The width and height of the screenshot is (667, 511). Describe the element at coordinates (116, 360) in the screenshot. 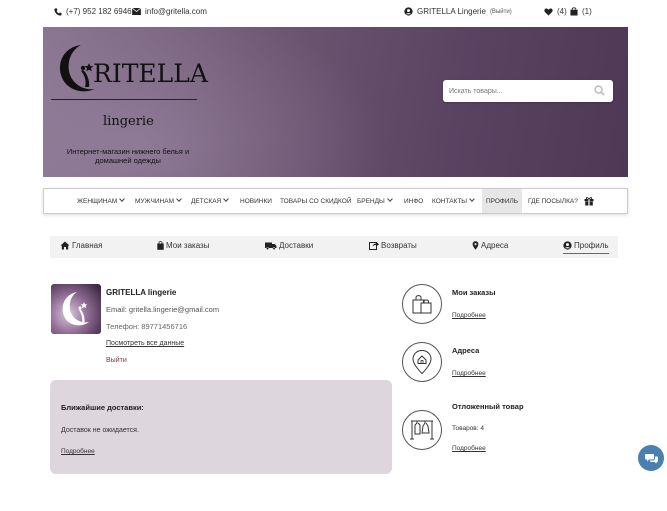

I see `logout-link: Выйти` at that location.